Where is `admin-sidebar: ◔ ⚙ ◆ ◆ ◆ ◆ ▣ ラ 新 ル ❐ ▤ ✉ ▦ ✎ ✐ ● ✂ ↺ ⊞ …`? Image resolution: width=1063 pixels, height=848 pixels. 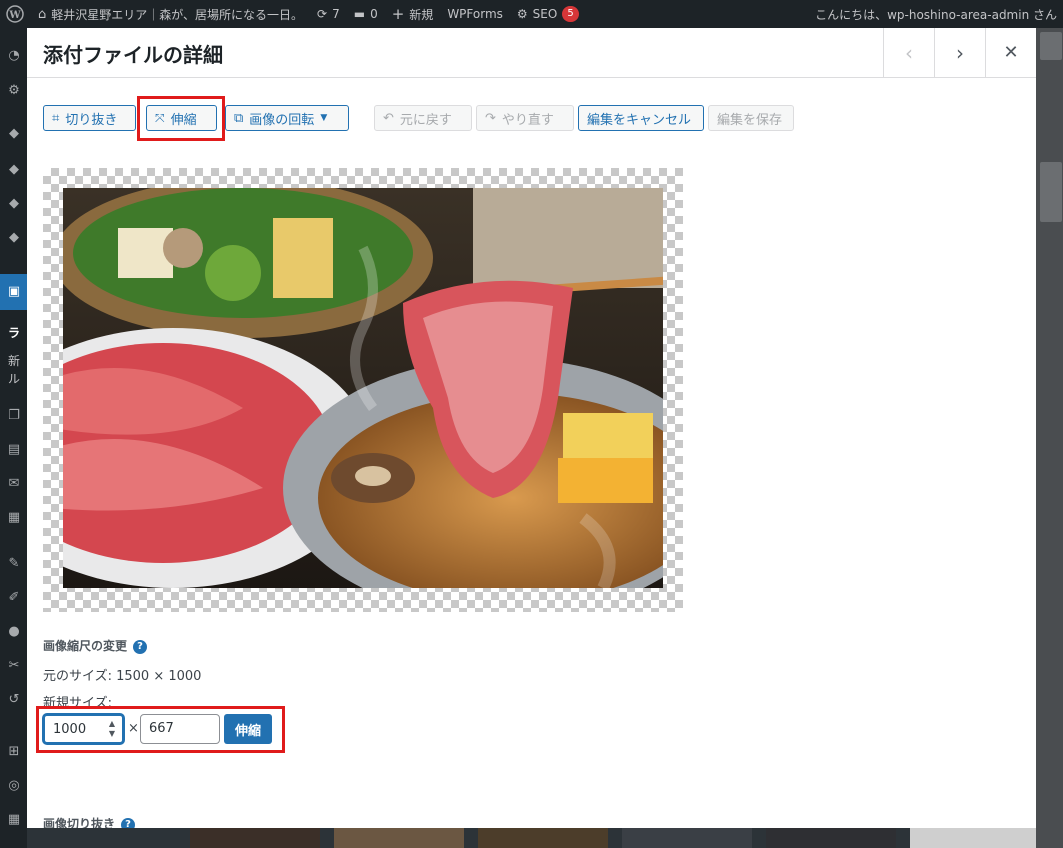 admin-sidebar: ◔ ⚙ ◆ ◆ ◆ ◆ ▣ ラ 新 ル ❐ ▤ ✉ ▦ ✎ ✐ ● ✂ ↺ ⊞ … is located at coordinates (13, 438).